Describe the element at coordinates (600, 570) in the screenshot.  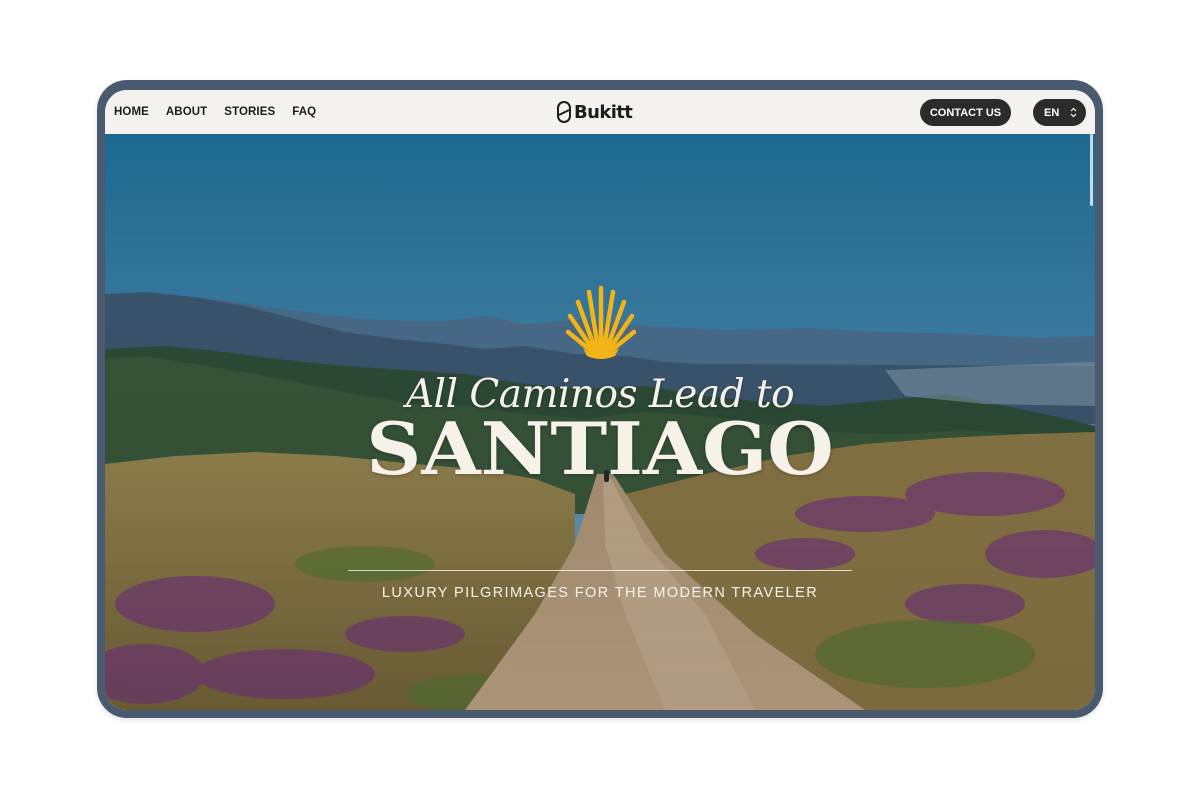
I see `hero-divider` at that location.